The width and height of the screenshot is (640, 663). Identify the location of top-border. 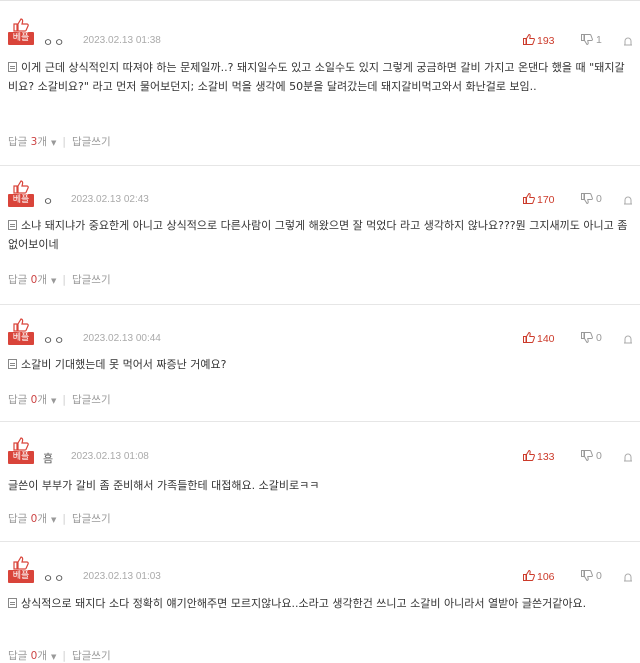
(320, 3).